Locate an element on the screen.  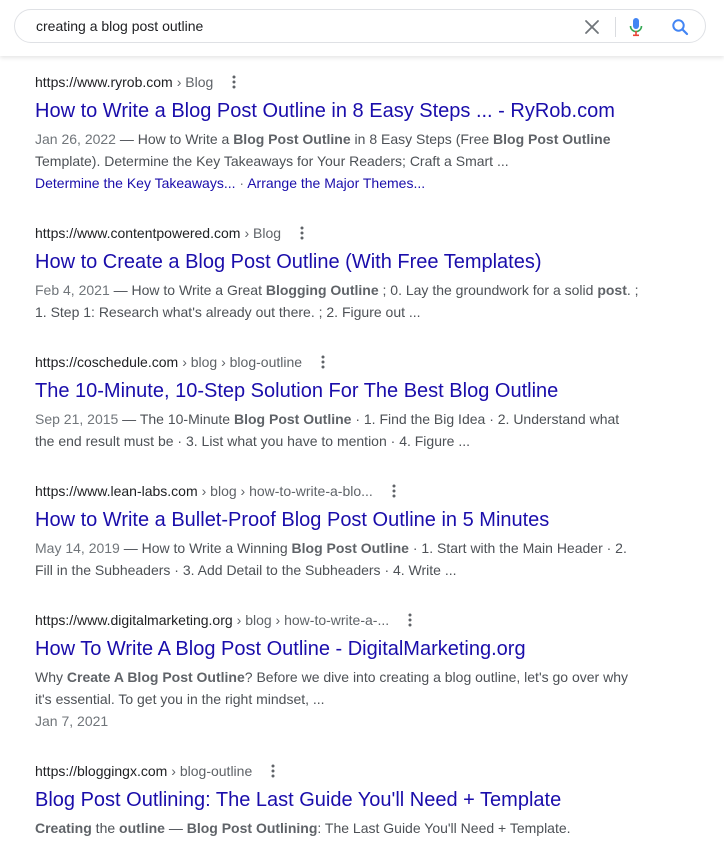
microphone-icon is located at coordinates (636, 27).